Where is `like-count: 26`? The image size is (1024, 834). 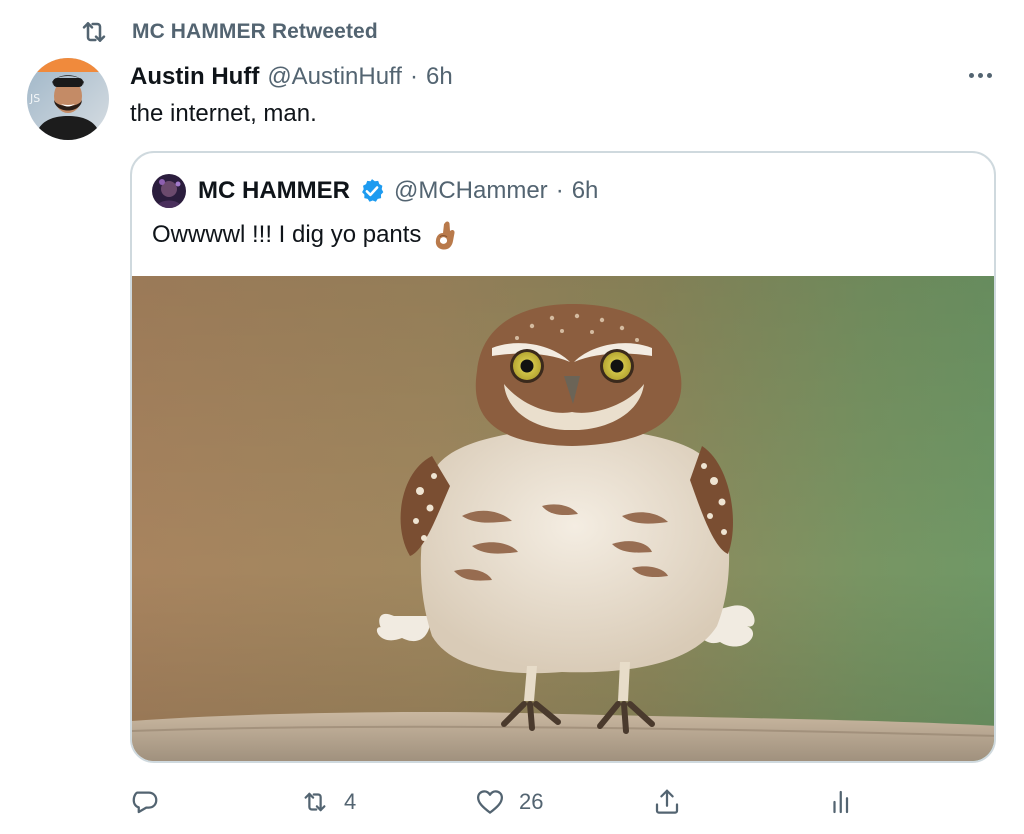 like-count: 26 is located at coordinates (531, 801).